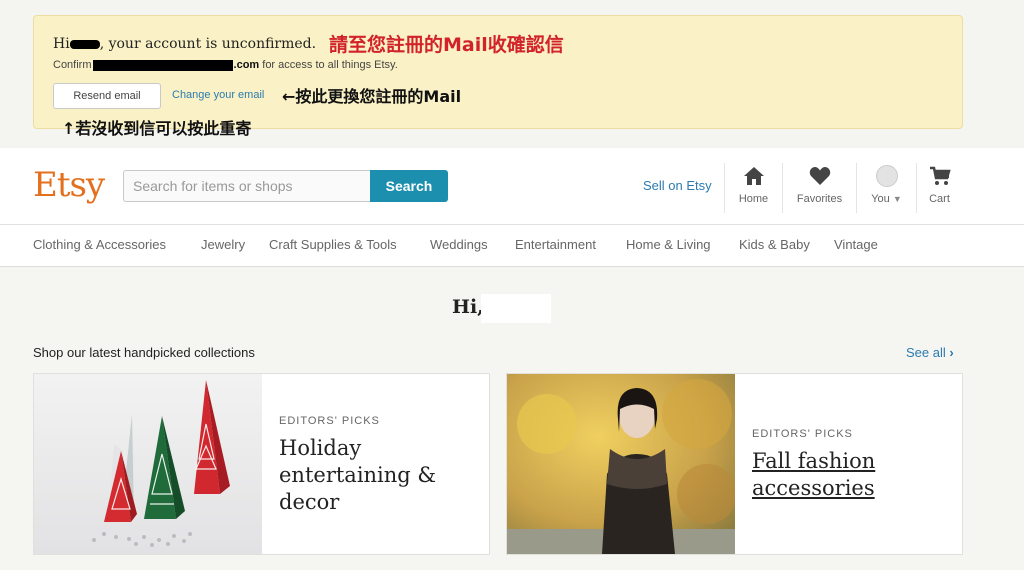 The width and height of the screenshot is (1024, 570). What do you see at coordinates (754, 176) in the screenshot?
I see `home-icon` at bounding box center [754, 176].